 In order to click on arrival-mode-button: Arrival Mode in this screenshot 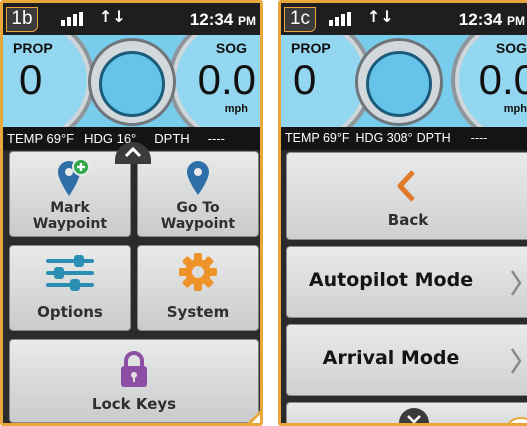, I will do `click(406, 360)`.